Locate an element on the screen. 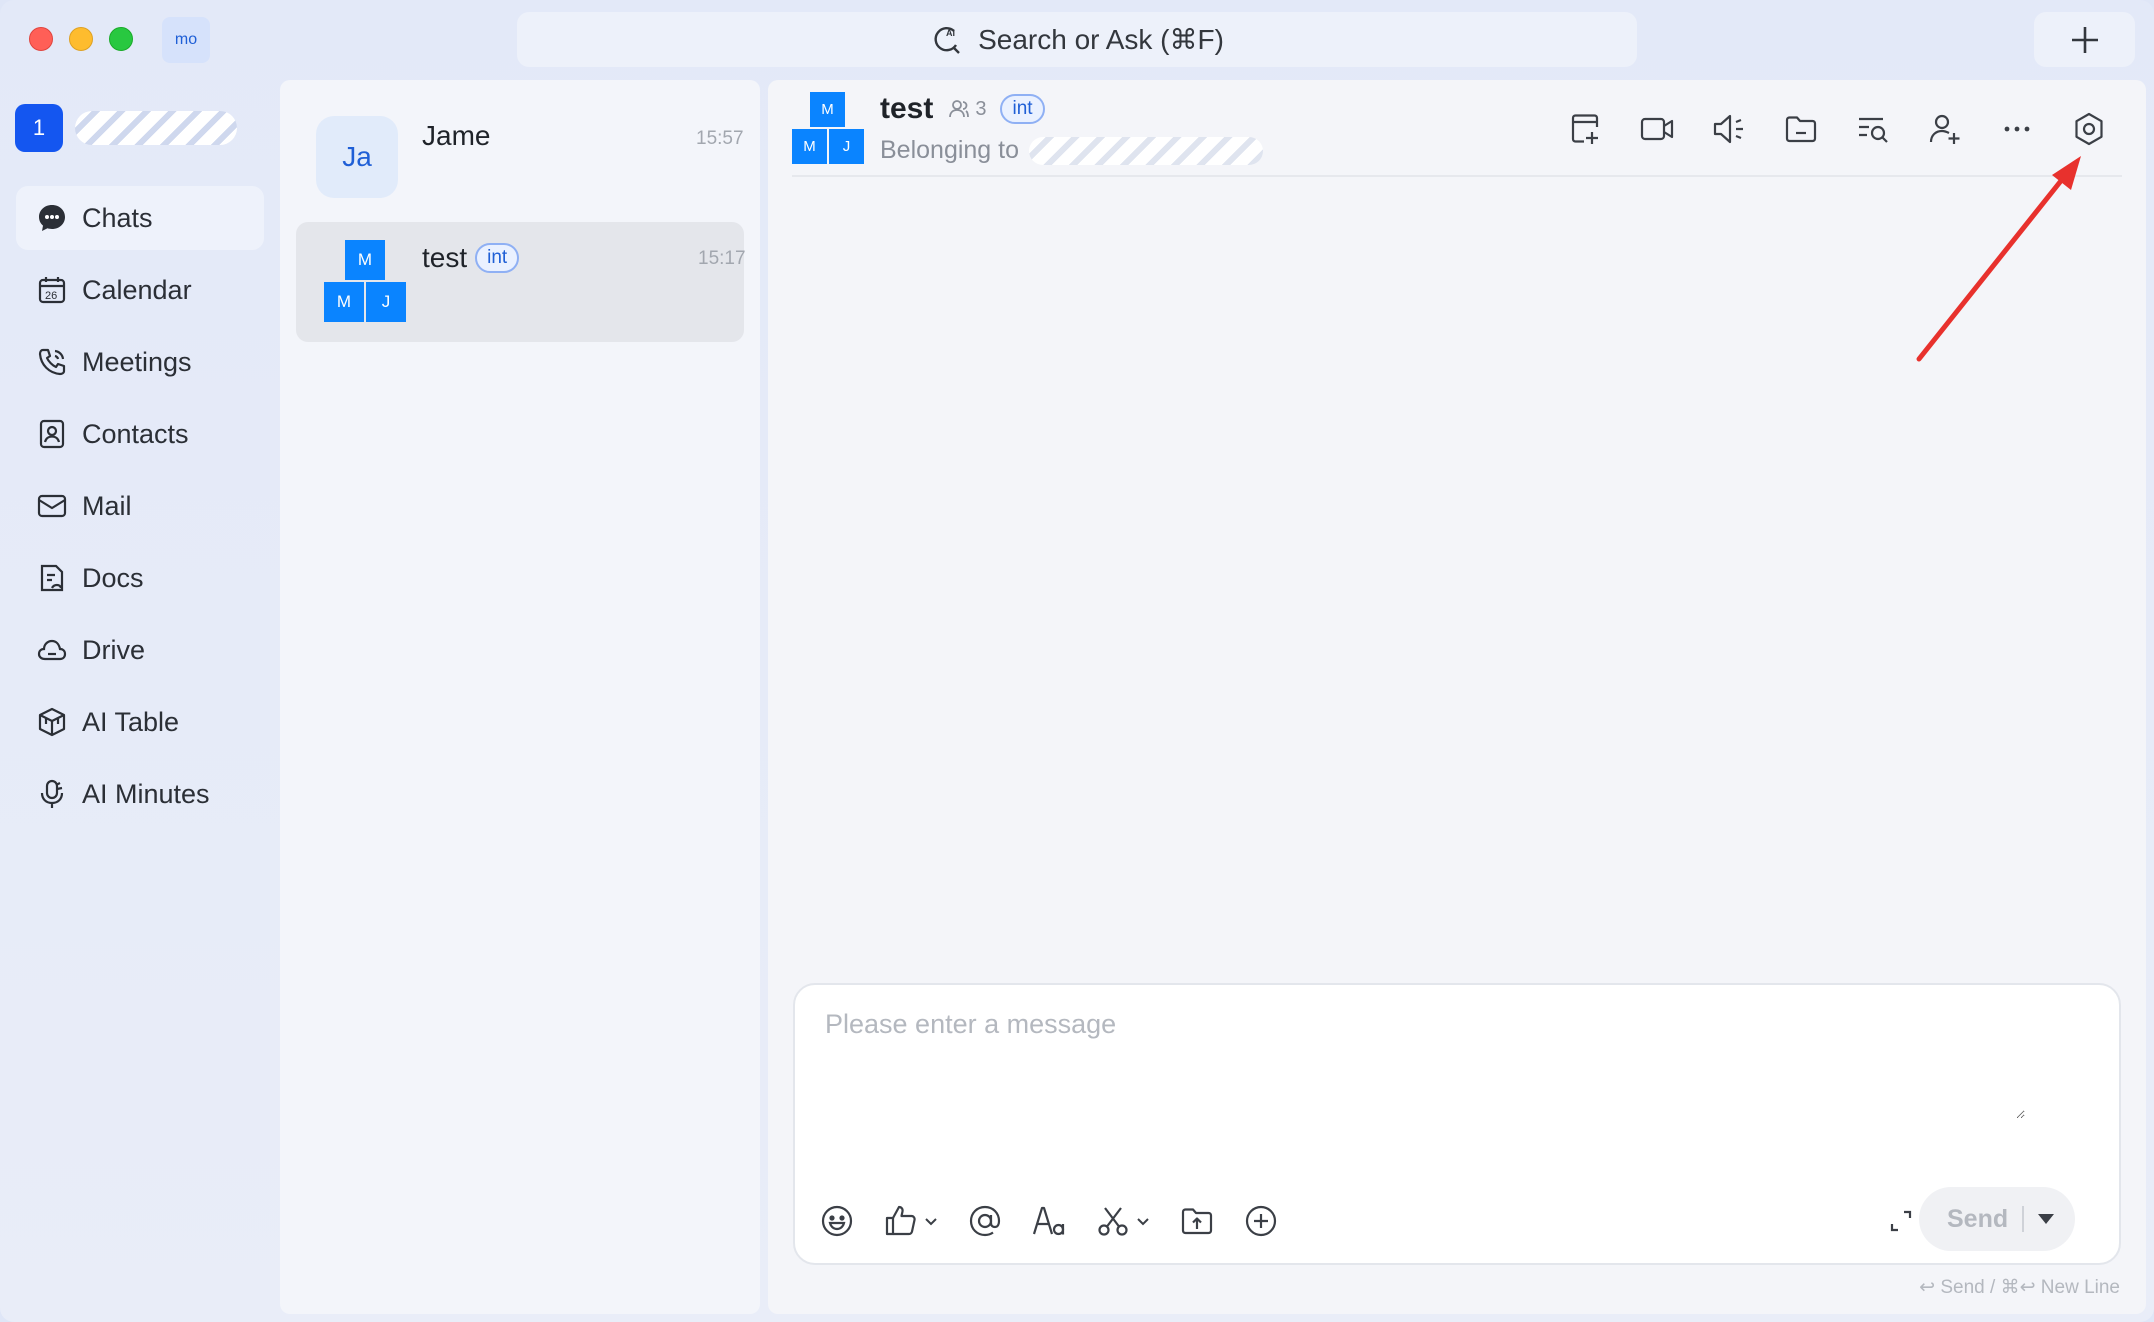  docs-icon is located at coordinates (52, 578).